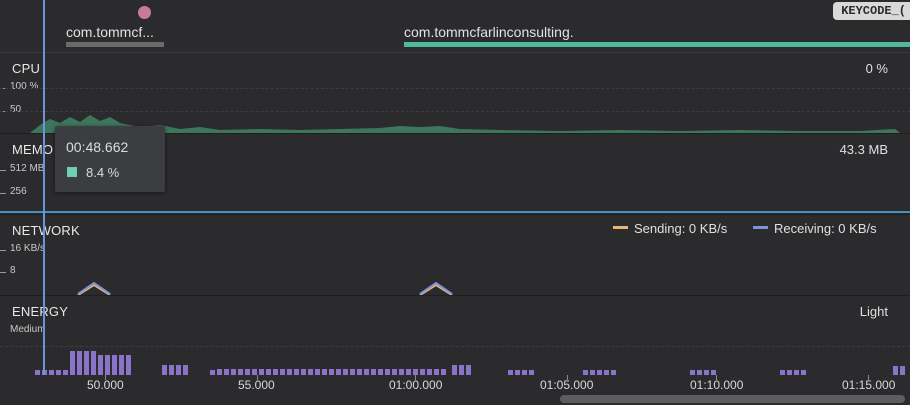  I want to click on cpu-usage-chart, so click(450, 124).